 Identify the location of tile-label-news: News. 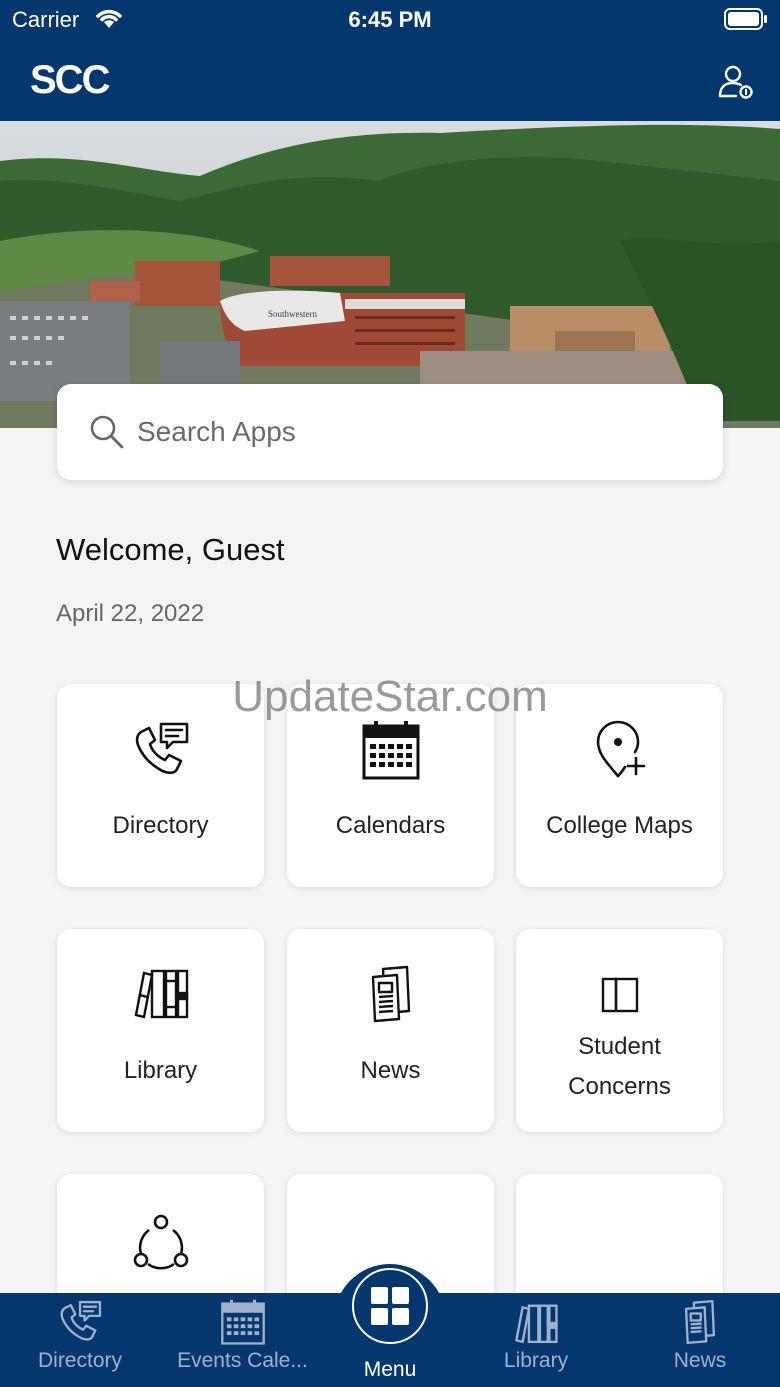
(390, 1070).